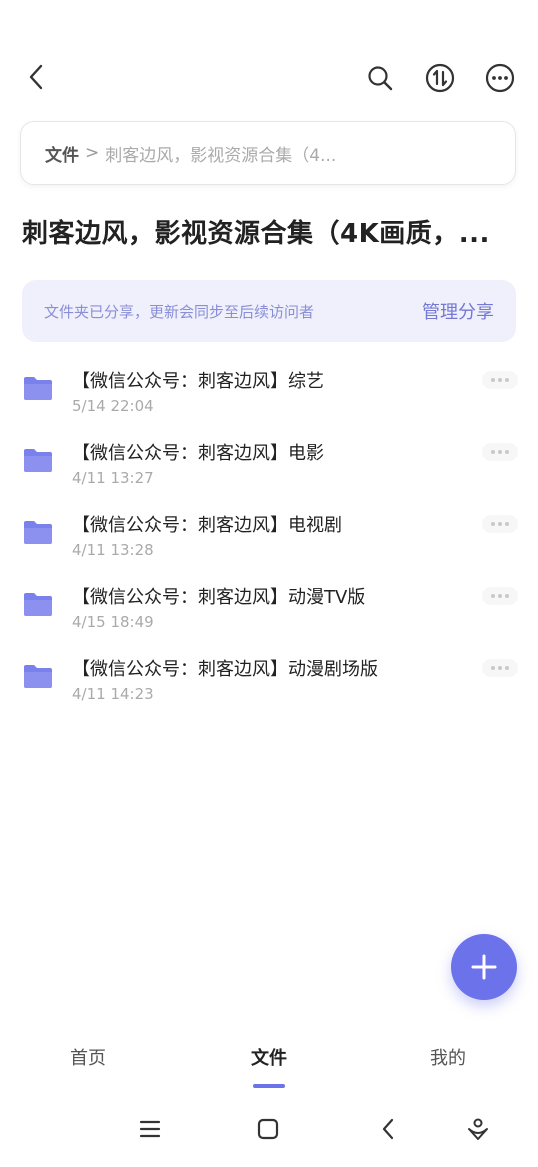 This screenshot has width=538, height=1167. I want to click on file-row: 【微信公众号：刺客边风】动漫剧场版 4/11 14:23, so click(269, 691).